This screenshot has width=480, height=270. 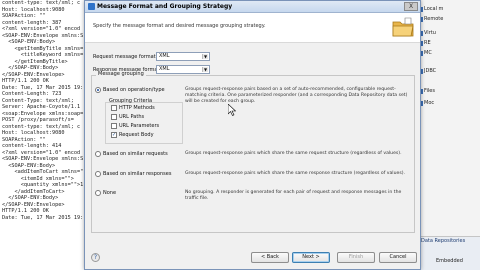 I want to click on radio-similar-responses, so click(x=98, y=174).